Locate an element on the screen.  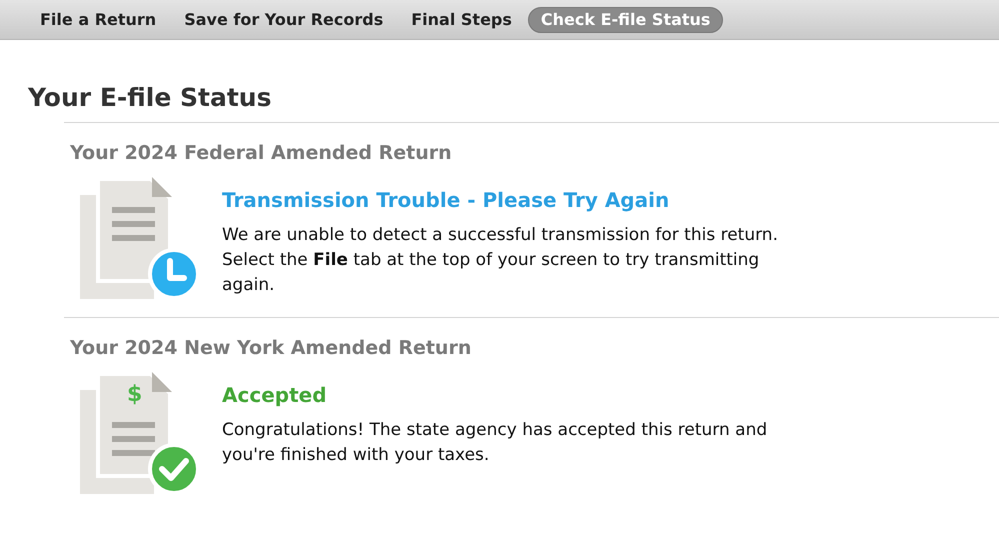
return-heading: Your 2024 Federal Amended Return is located at coordinates (261, 153).